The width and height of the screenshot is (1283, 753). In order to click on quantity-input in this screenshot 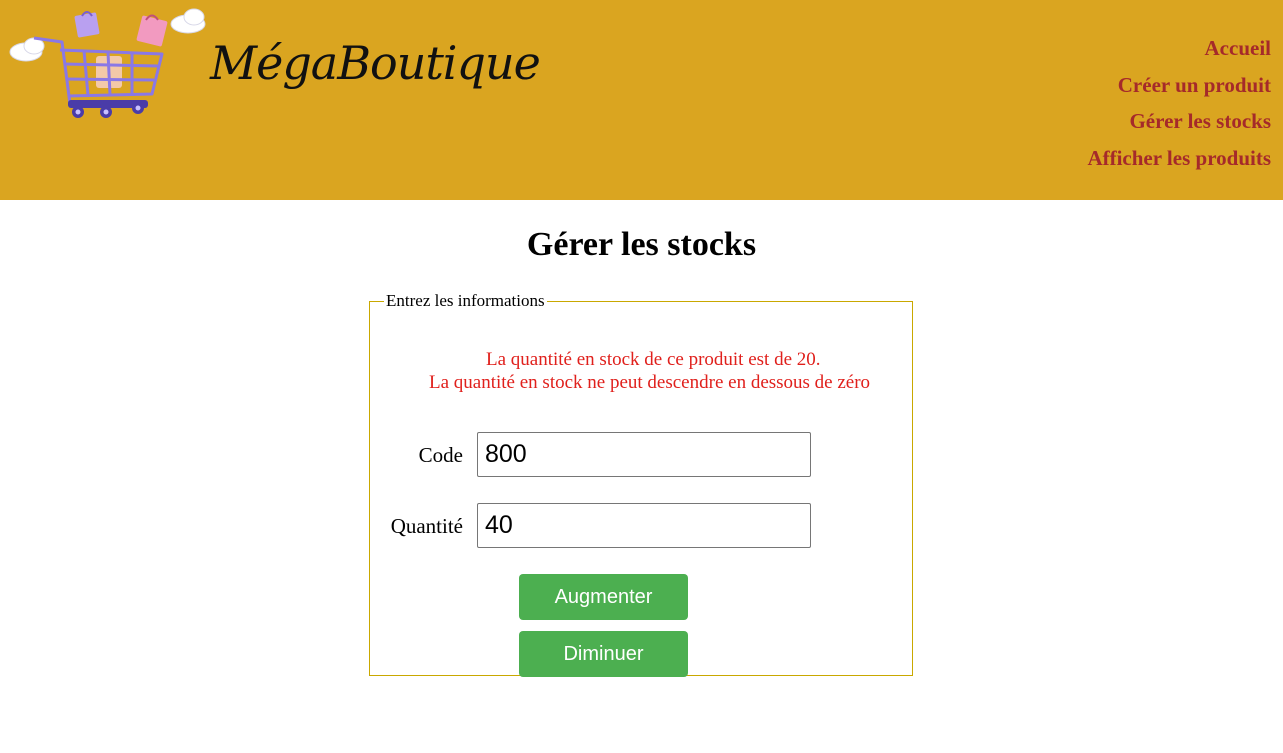, I will do `click(644, 525)`.